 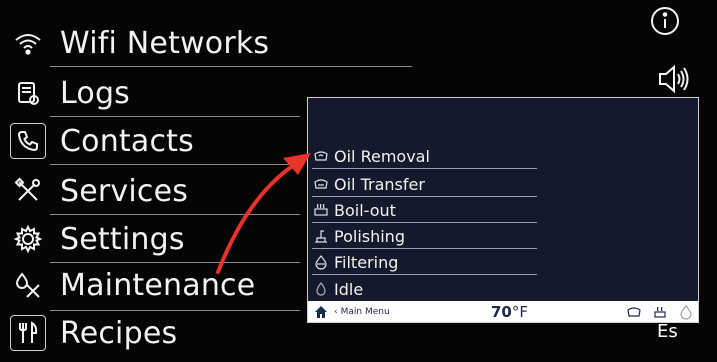 What do you see at coordinates (365, 311) in the screenshot?
I see `back-label: Main Menu` at bounding box center [365, 311].